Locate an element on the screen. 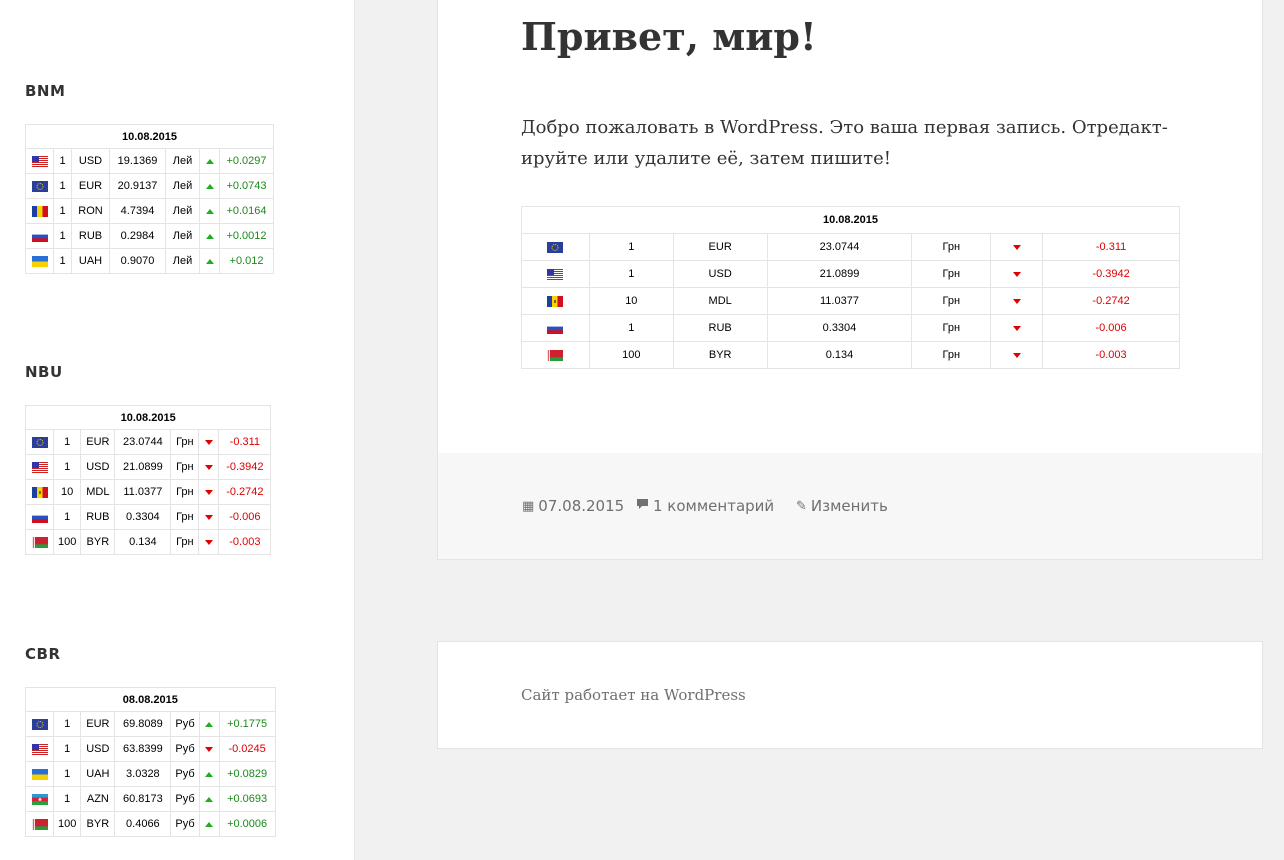 This screenshot has width=1284, height=860. change-cell: -0.311 is located at coordinates (1111, 247).